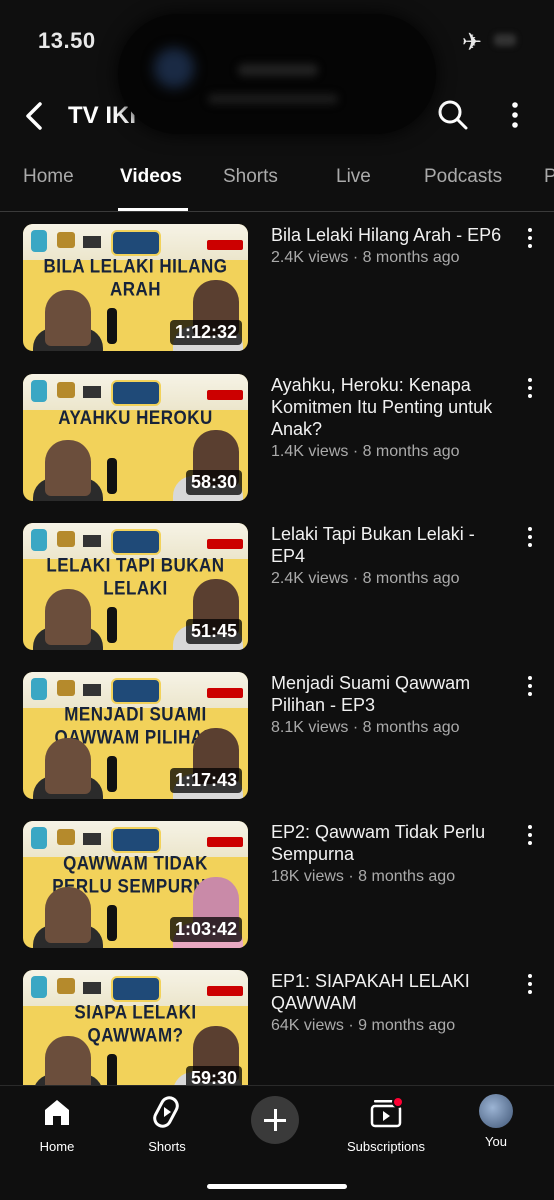  Describe the element at coordinates (463, 177) in the screenshot. I see `tab-podcasts: Podcasts` at that location.